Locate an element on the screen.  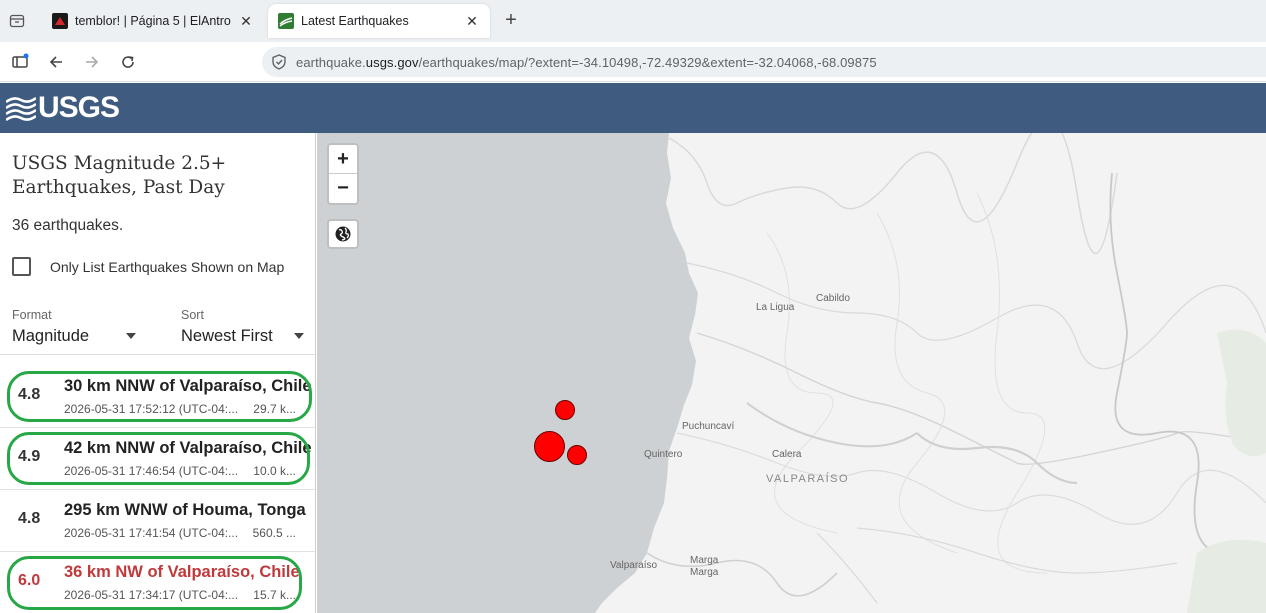
world-view-button is located at coordinates (343, 234).